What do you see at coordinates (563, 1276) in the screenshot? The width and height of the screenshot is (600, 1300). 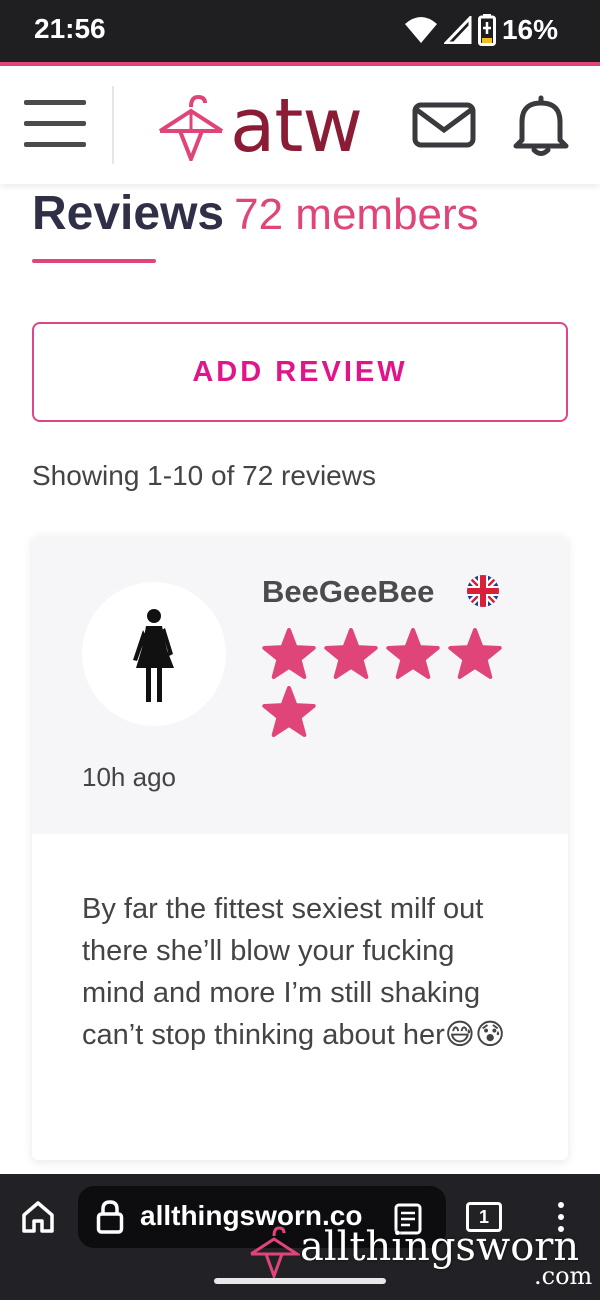 I see `watermark-suffix: .com` at bounding box center [563, 1276].